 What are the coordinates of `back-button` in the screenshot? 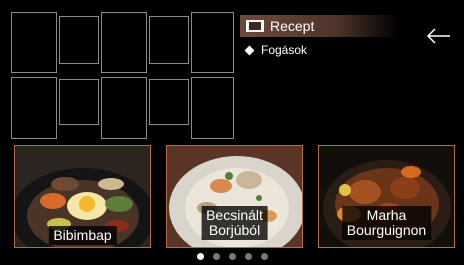 It's located at (438, 36).